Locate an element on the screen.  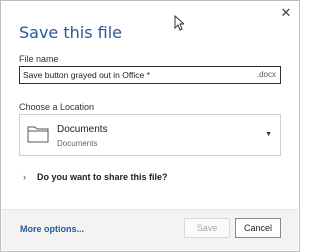
save-button: Save is located at coordinates (207, 228).